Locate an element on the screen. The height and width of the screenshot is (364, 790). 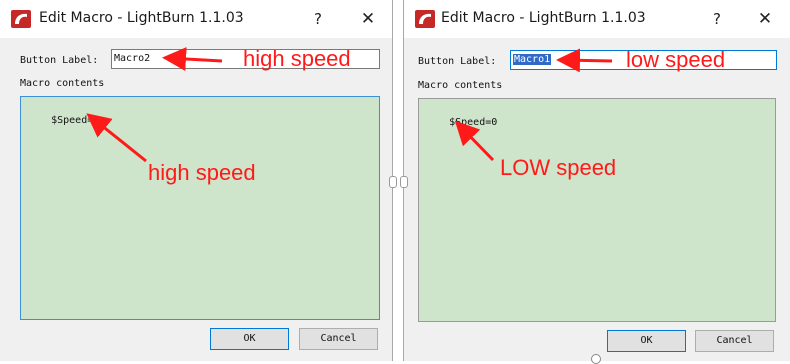
button-label-value: Macro2 is located at coordinates (132, 58).